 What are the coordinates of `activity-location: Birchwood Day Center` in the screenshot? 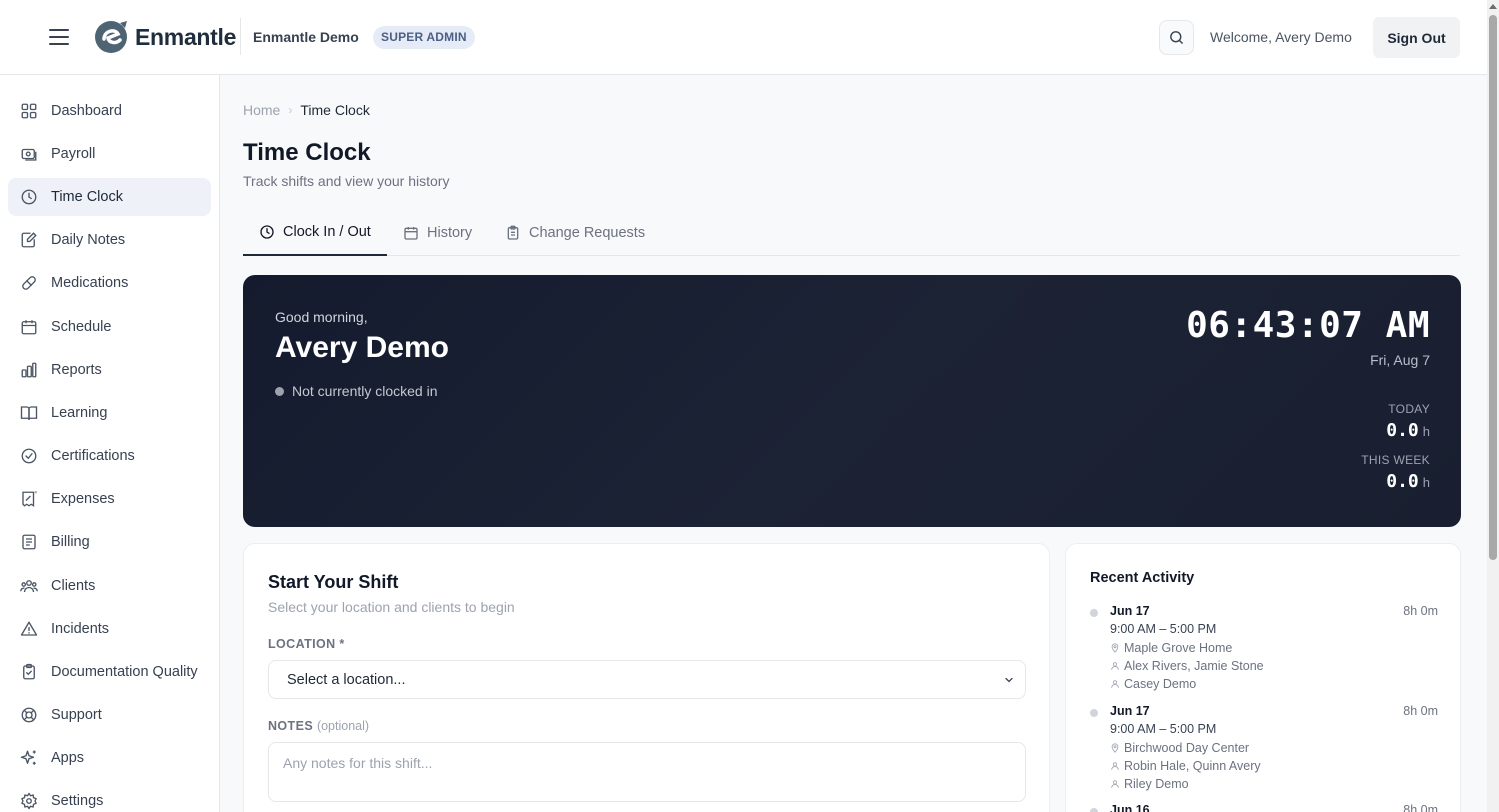 It's located at (1179, 748).